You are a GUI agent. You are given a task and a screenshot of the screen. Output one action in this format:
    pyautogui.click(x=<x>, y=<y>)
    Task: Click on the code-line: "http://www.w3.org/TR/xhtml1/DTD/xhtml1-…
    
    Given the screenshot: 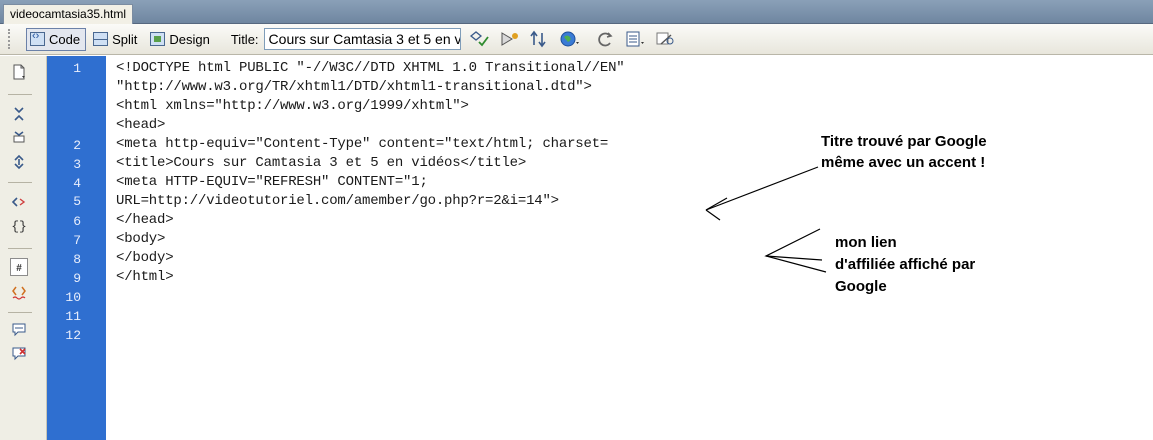 What is the action you would take?
    pyautogui.click(x=354, y=87)
    